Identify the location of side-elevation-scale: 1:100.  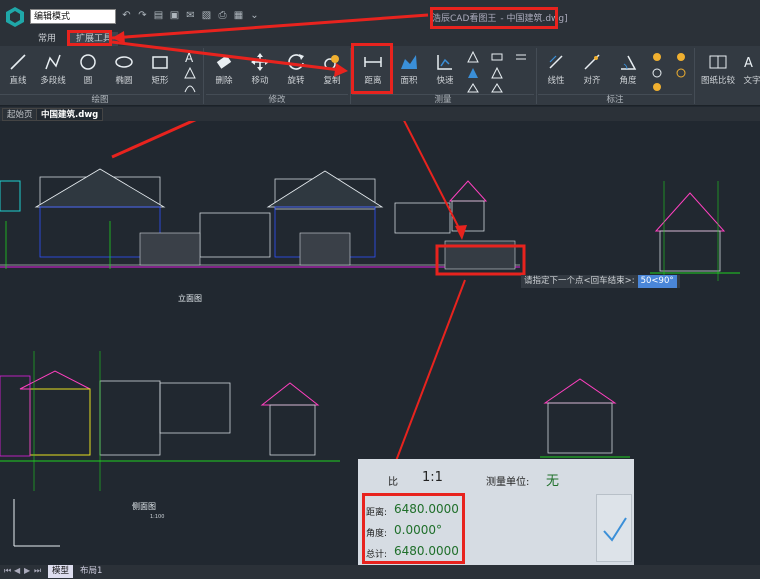
(157, 517).